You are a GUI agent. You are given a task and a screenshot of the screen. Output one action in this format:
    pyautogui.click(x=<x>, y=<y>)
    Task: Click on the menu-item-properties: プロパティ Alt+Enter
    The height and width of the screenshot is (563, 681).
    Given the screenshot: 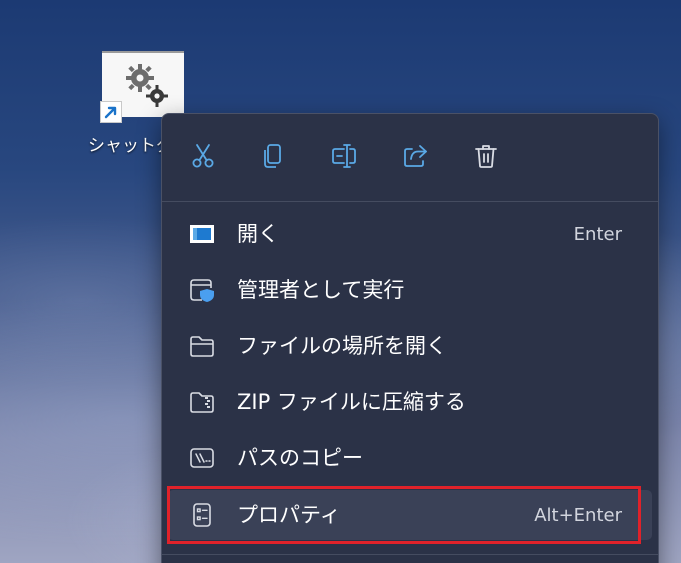 What is the action you would take?
    pyautogui.click(x=410, y=515)
    